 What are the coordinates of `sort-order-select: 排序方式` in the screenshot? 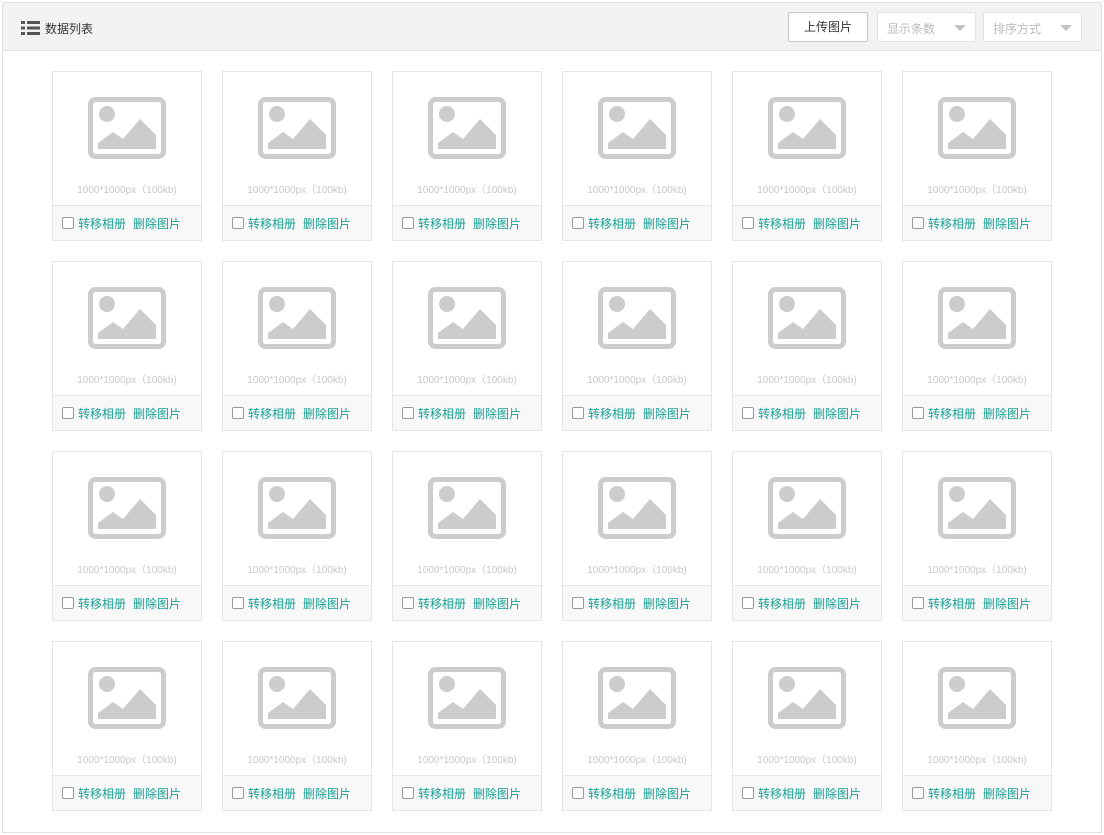 It's located at (1032, 27).